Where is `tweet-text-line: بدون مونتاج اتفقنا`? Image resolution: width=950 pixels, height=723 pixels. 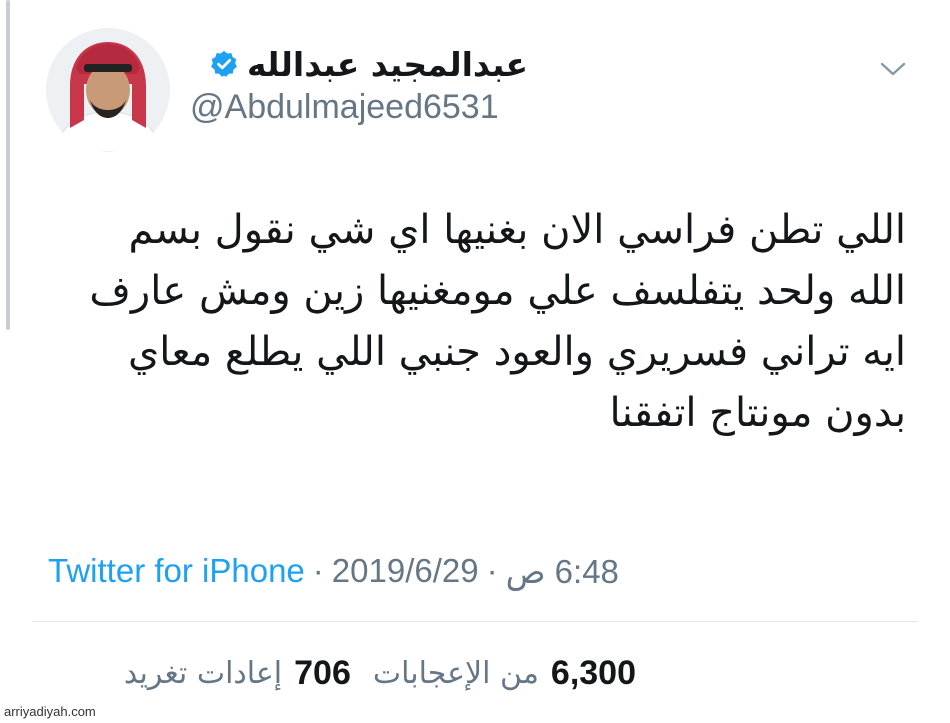
tweet-text-line: بدون مونتاج اتفقنا is located at coordinates (757, 413).